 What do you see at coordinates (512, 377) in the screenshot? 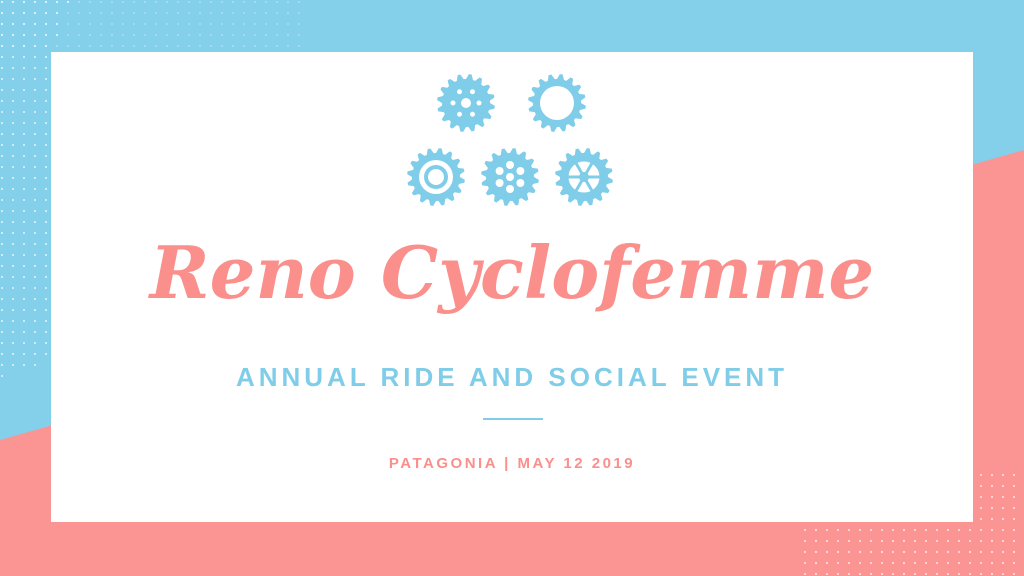
I see `event-subtitle: ANNUAL RIDE AND SOCIAL EVENT` at bounding box center [512, 377].